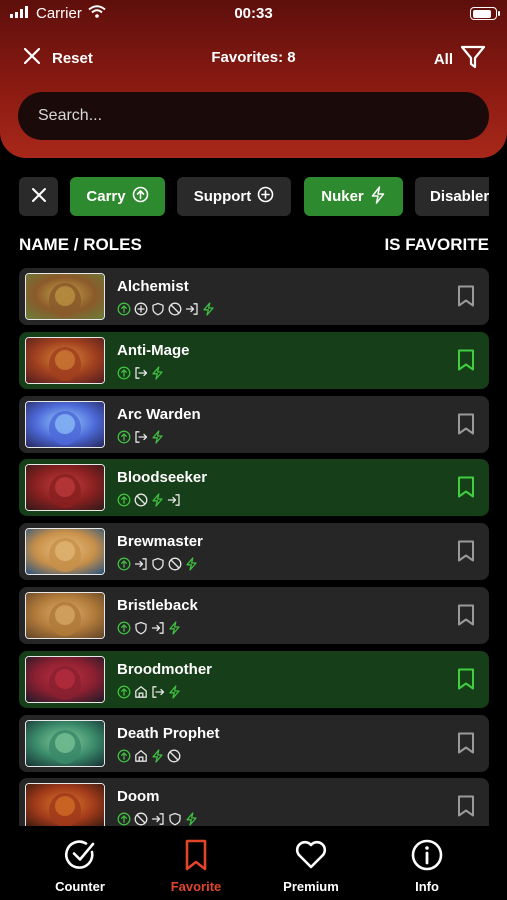 The image size is (507, 900). I want to click on tab-favorite: Favorite, so click(196, 866).